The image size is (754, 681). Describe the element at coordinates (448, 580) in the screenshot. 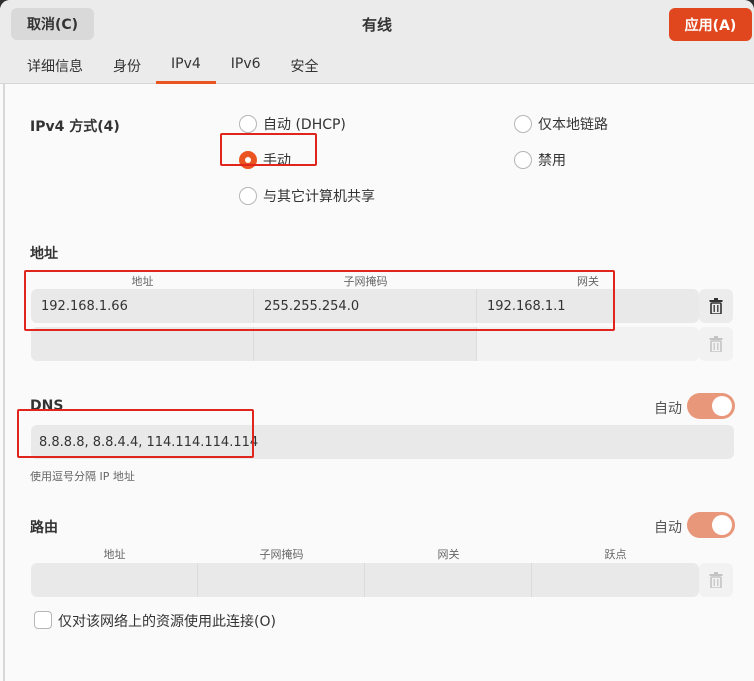

I see `route-gateway-input` at that location.